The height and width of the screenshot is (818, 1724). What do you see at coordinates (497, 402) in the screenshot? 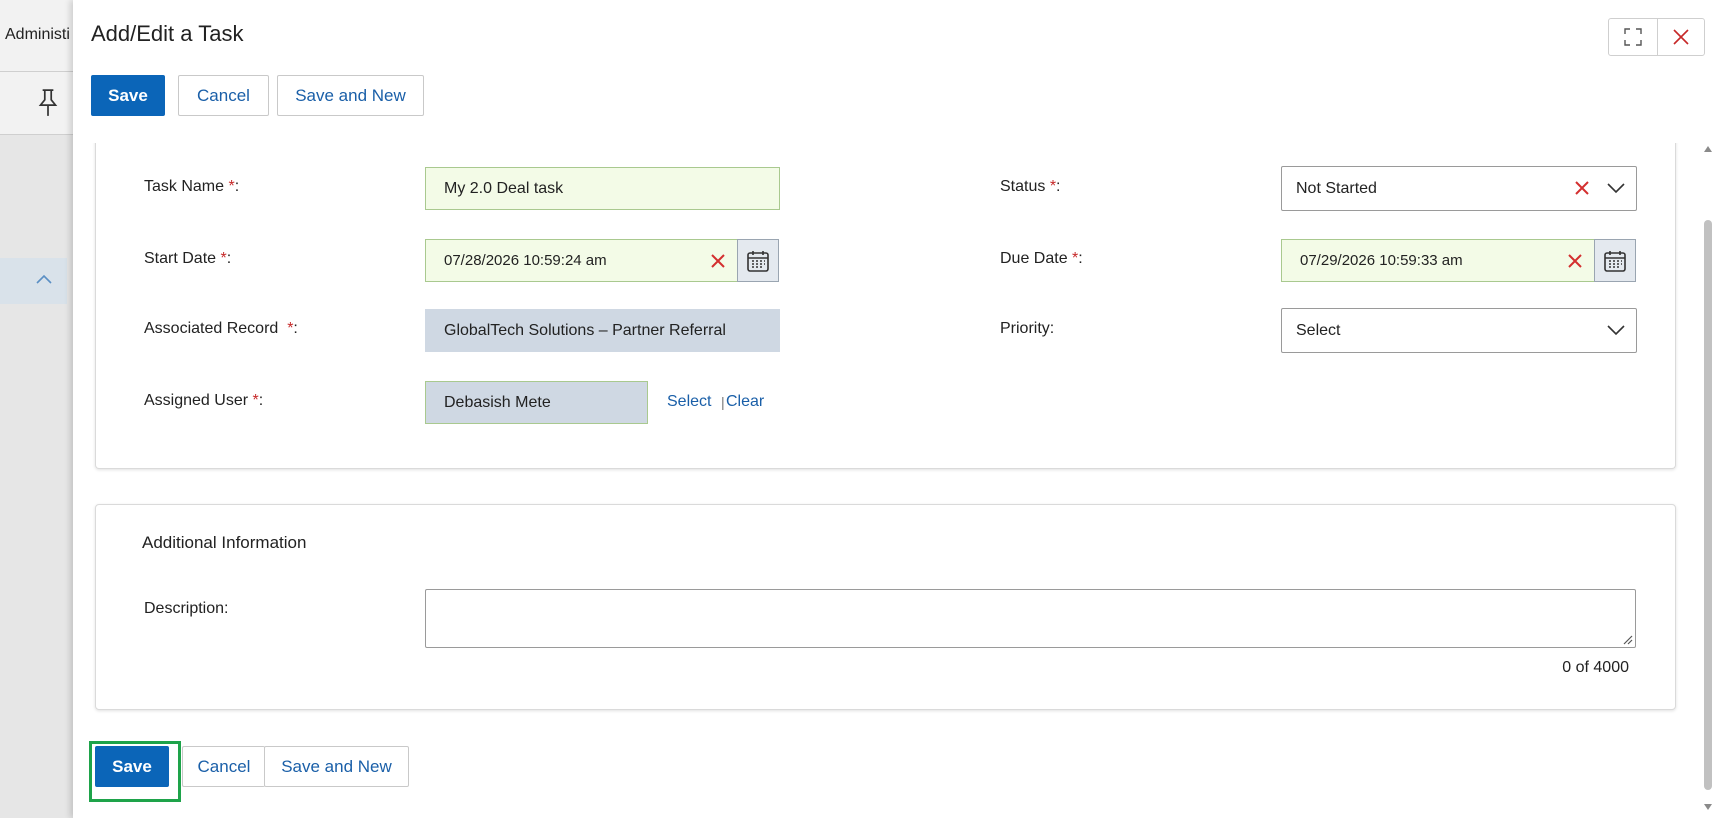
I see `assigned-user-value: Debasish Mete` at bounding box center [497, 402].